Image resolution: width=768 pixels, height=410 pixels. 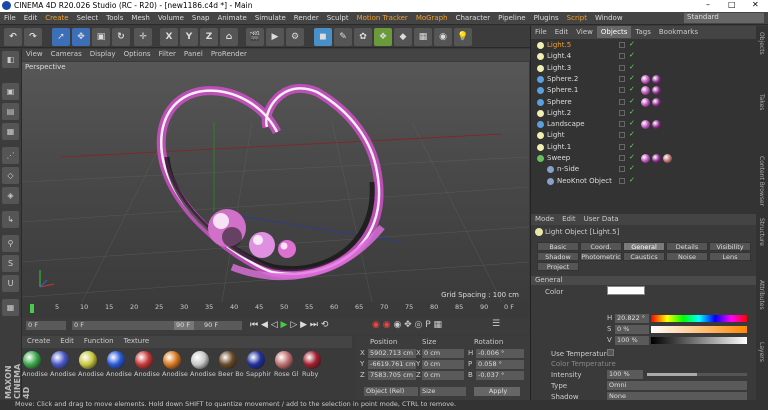 What do you see at coordinates (443, 364) in the screenshot?
I see `size-y-field: 0 cm` at bounding box center [443, 364].